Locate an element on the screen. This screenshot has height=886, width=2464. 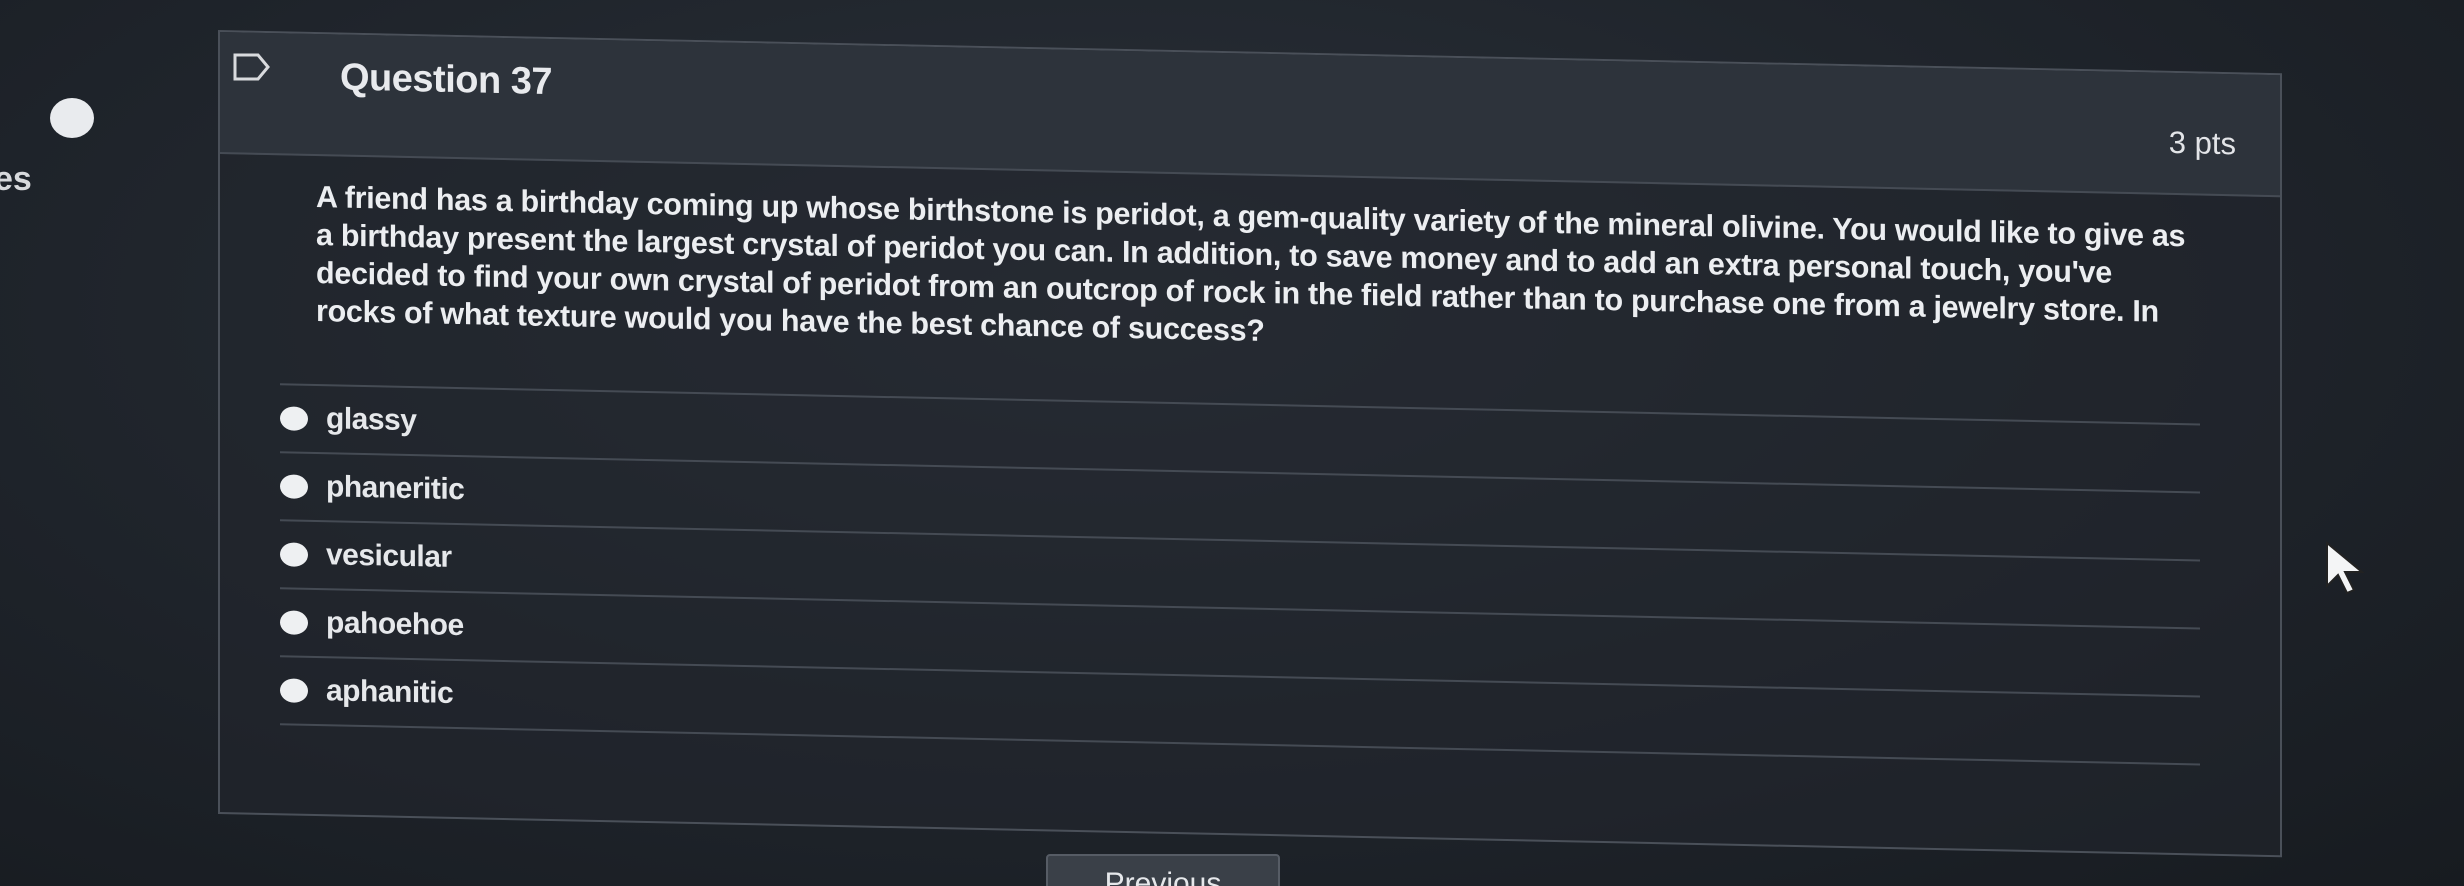
answer-label: phaneritic is located at coordinates (395, 488).